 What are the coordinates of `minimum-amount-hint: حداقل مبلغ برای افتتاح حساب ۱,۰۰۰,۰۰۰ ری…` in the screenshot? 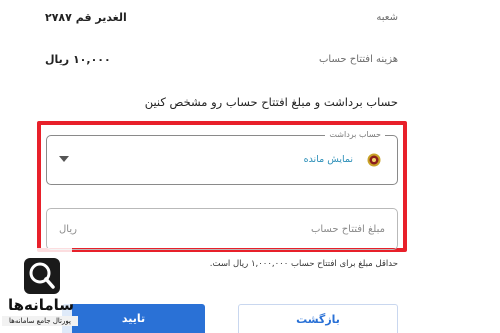 It's located at (303, 264).